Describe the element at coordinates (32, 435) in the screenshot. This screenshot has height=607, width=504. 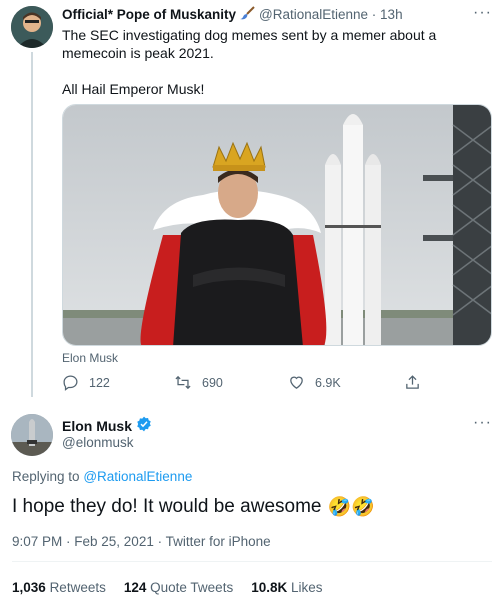
I see `main-avatar` at that location.